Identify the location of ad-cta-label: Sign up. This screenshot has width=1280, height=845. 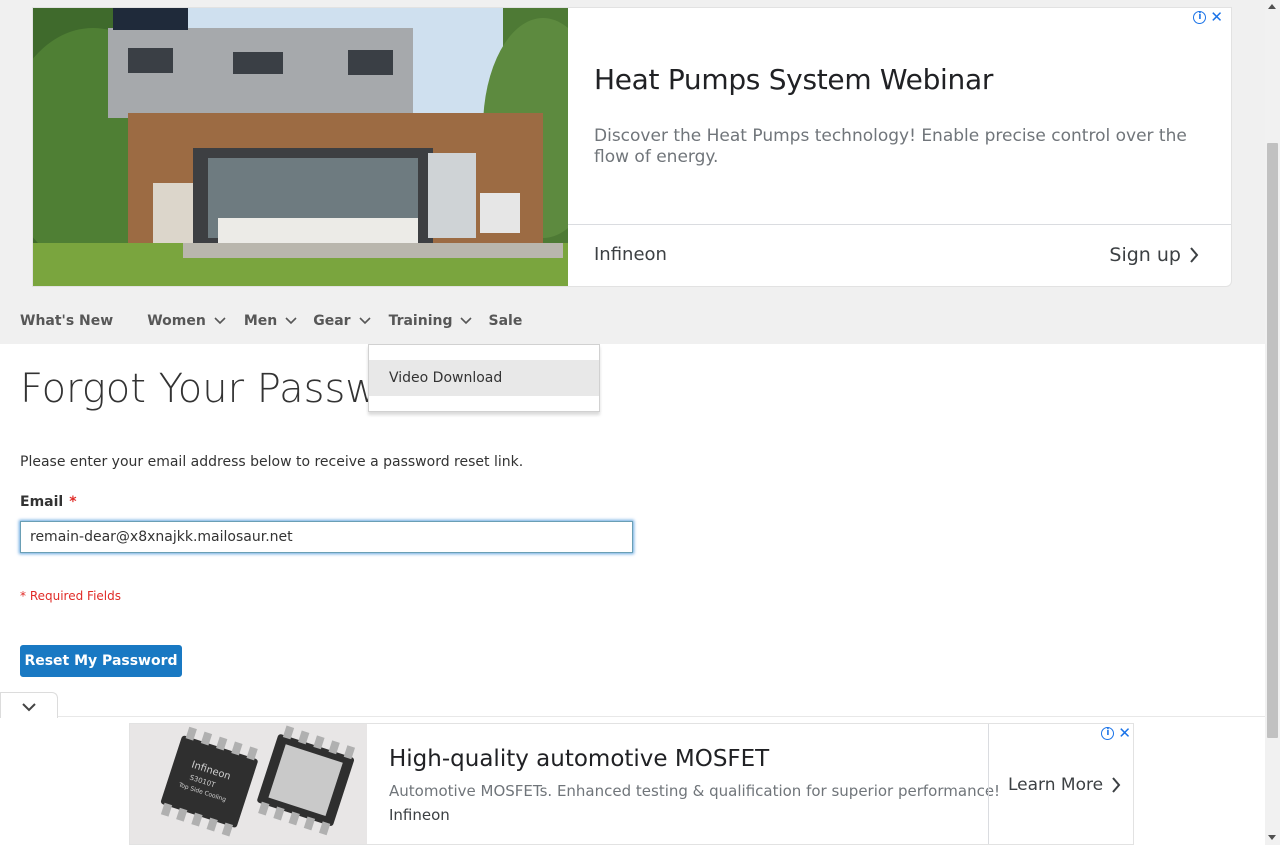
(1145, 255).